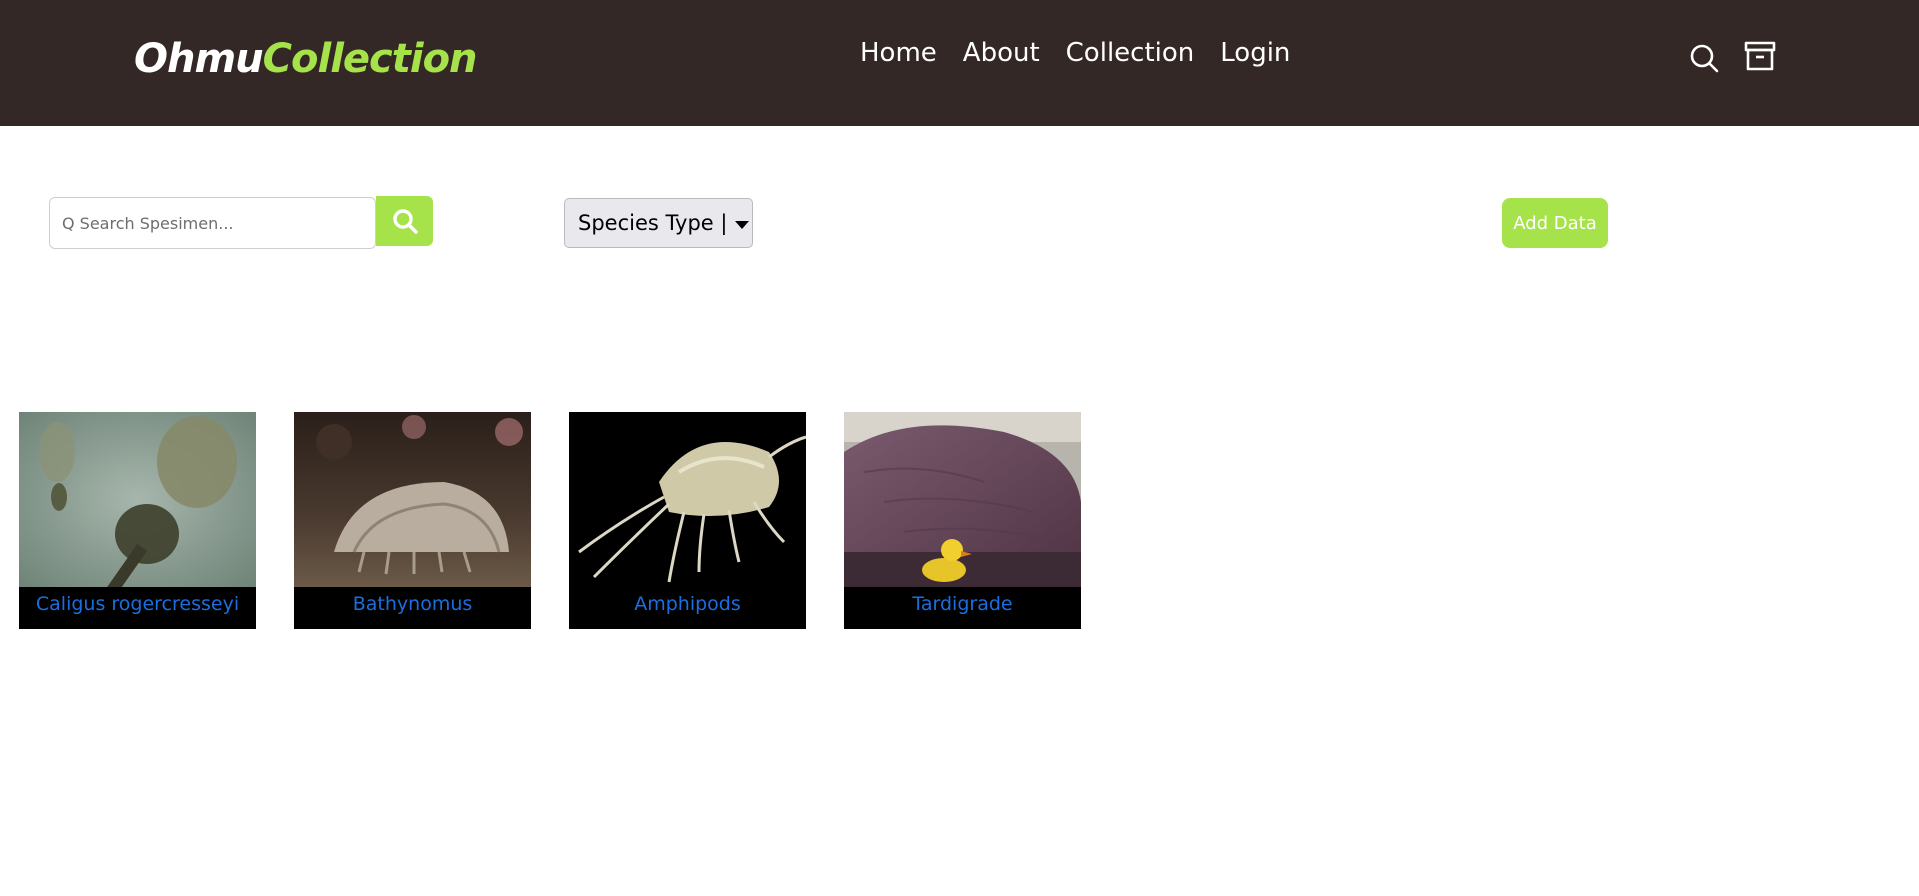  I want to click on specimen-card: Amphipods, so click(687, 520).